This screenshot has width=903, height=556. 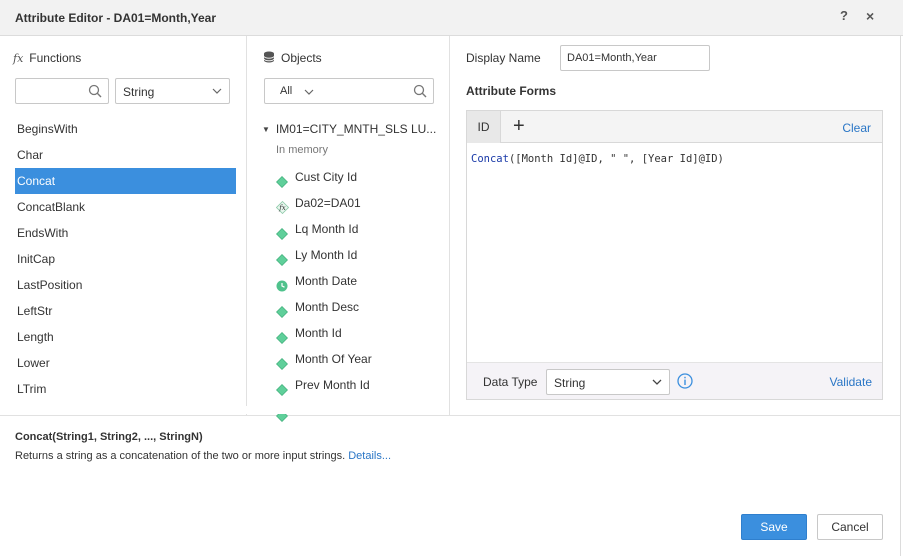 What do you see at coordinates (361, 281) in the screenshot?
I see `object-item: Month Date` at bounding box center [361, 281].